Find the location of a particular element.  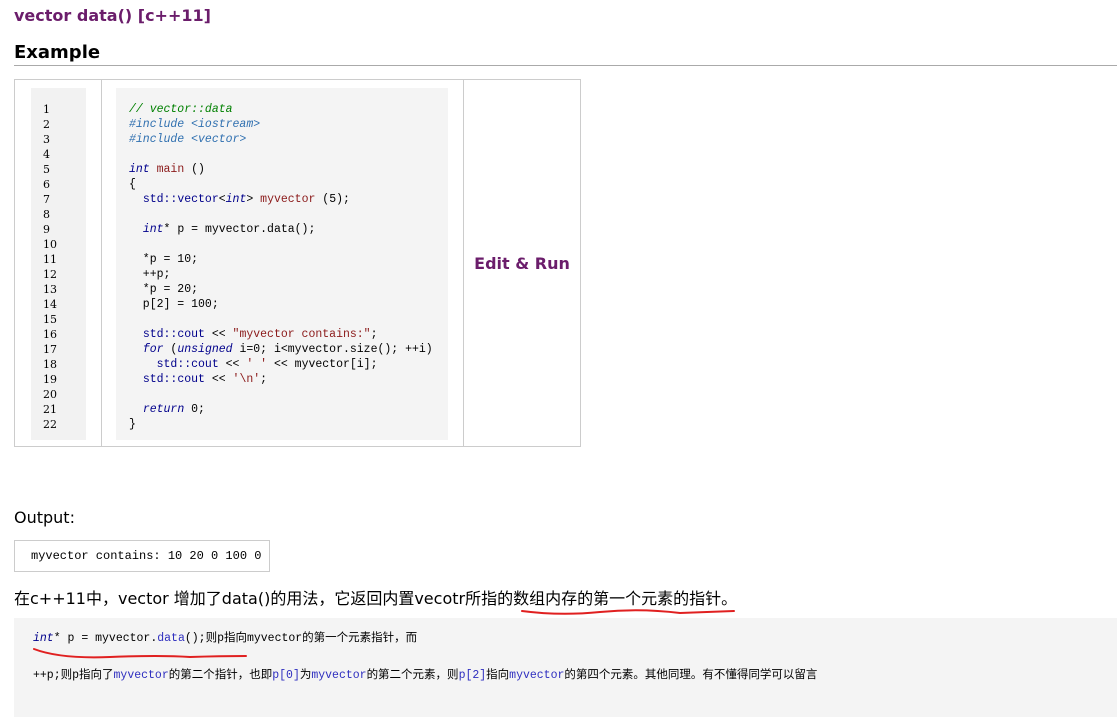

line-number: 18 is located at coordinates (50, 364).